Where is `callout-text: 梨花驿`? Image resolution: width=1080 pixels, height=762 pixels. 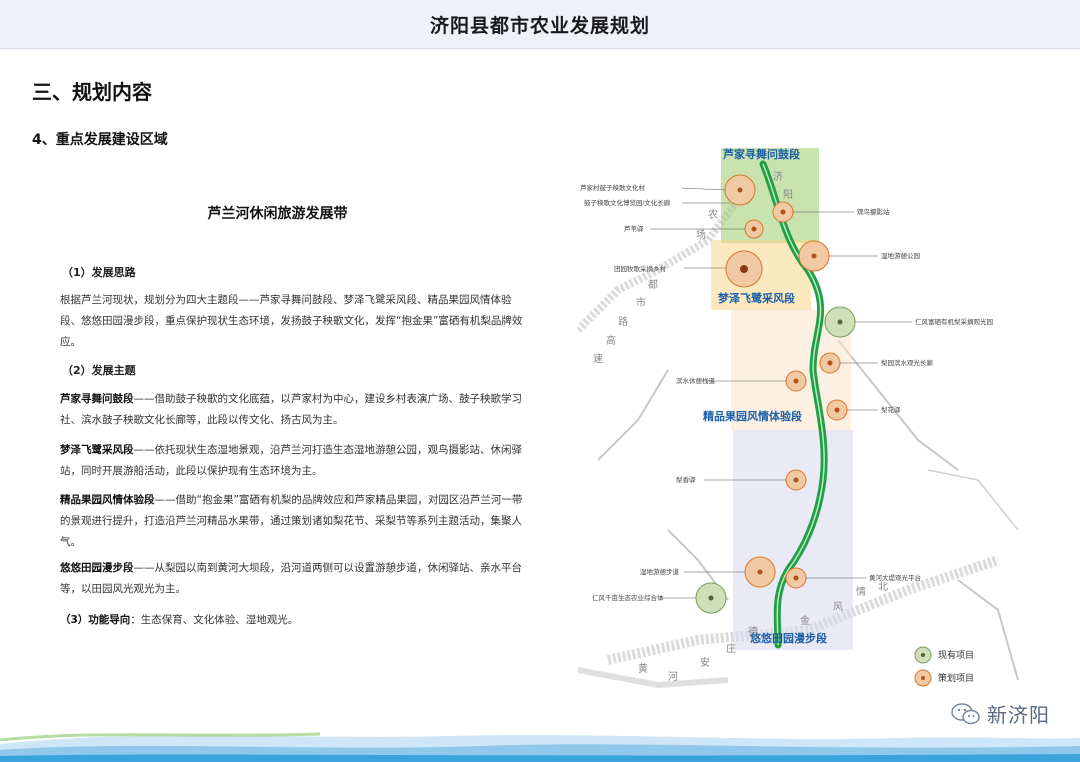
callout-text: 梨花驿 is located at coordinates (891, 409).